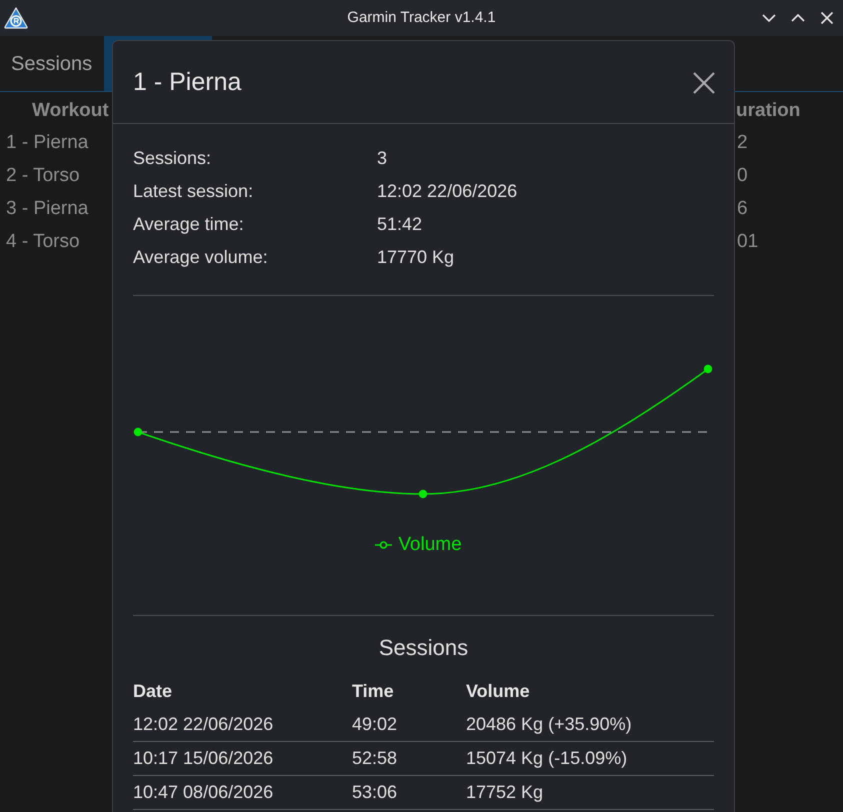  What do you see at coordinates (172, 158) in the screenshot?
I see `stat-label: Sessions:` at bounding box center [172, 158].